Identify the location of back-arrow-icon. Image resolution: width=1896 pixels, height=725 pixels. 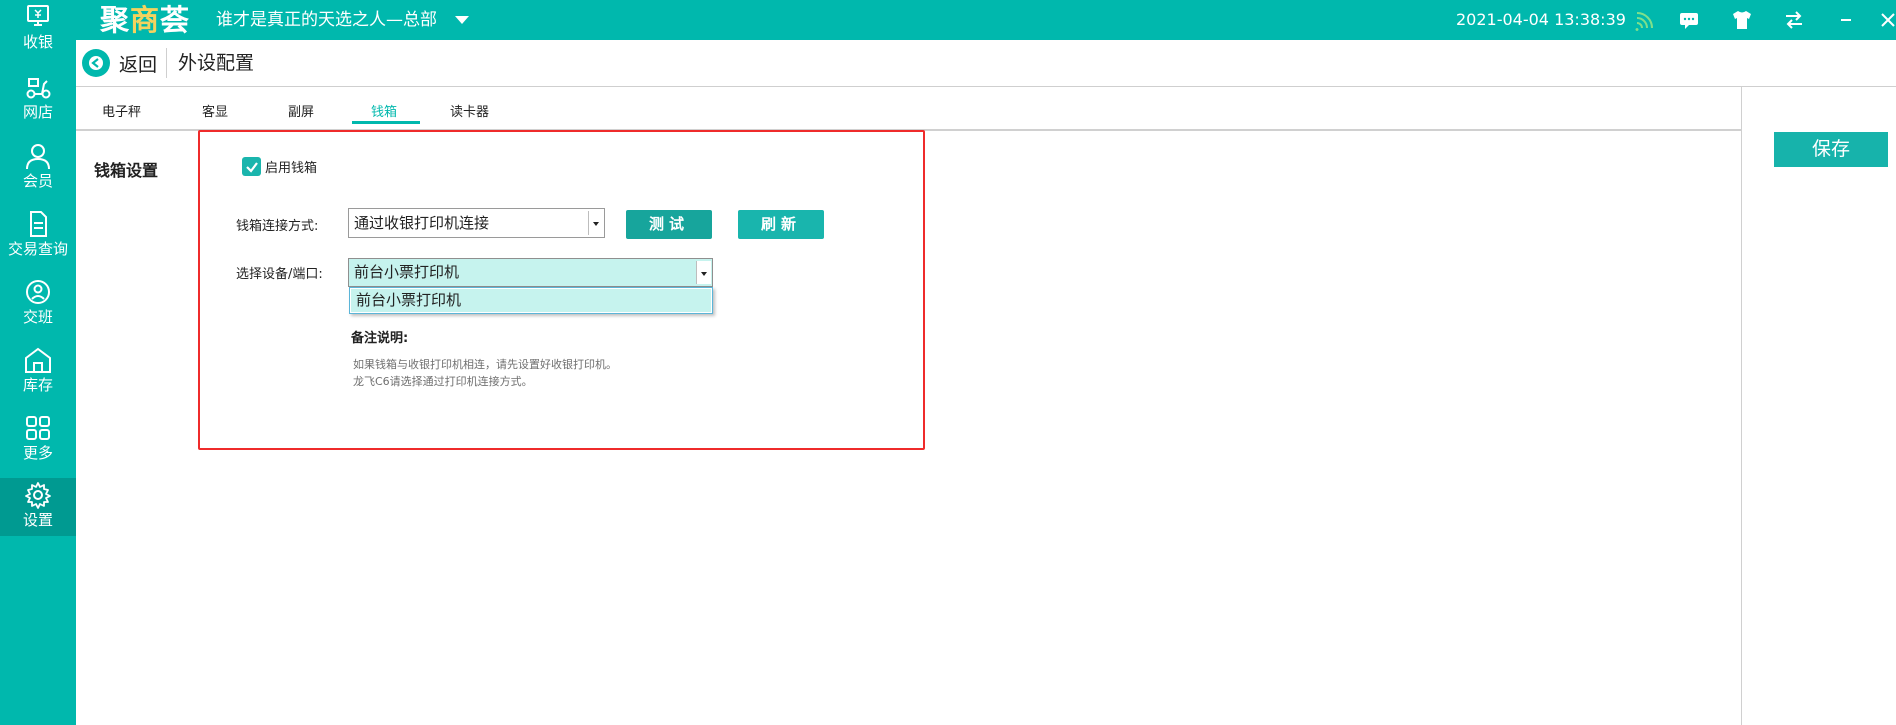
(96, 63).